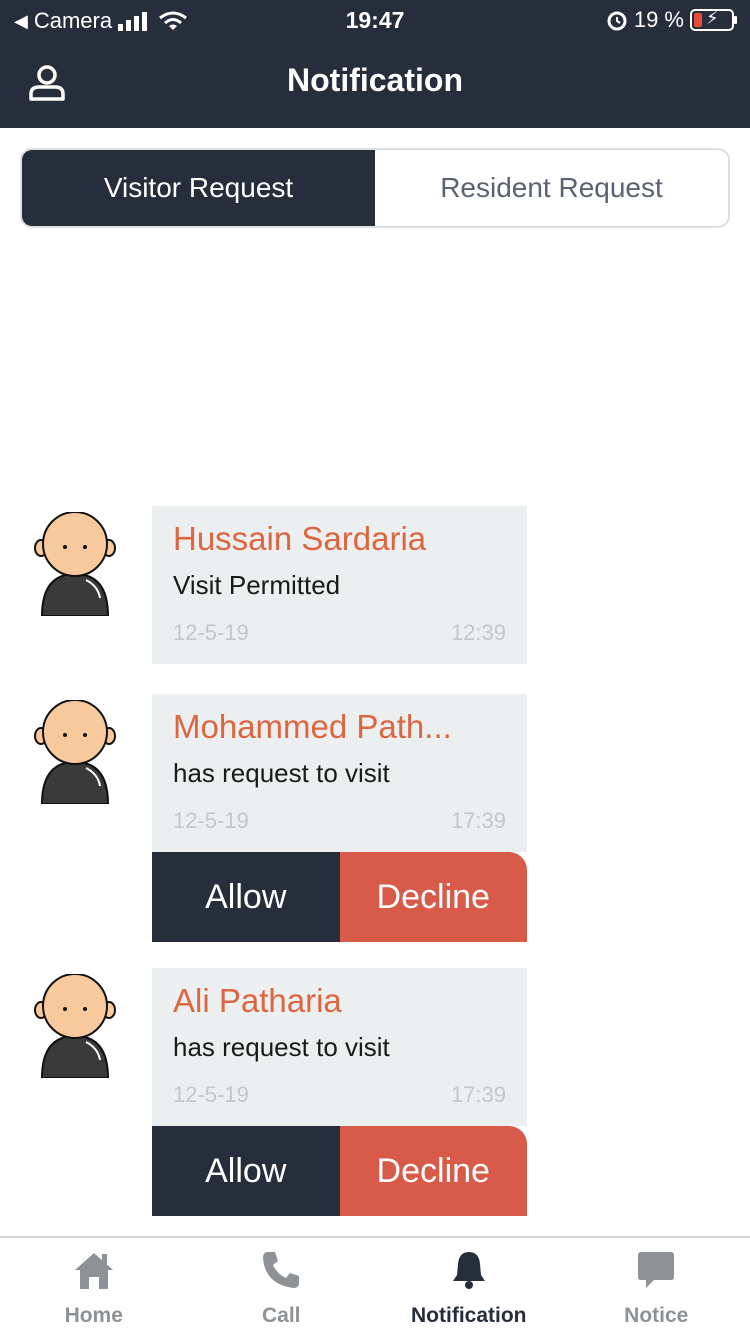 Image resolution: width=750 pixels, height=1334 pixels. I want to click on tab-resident-request: Resident Request, so click(551, 188).